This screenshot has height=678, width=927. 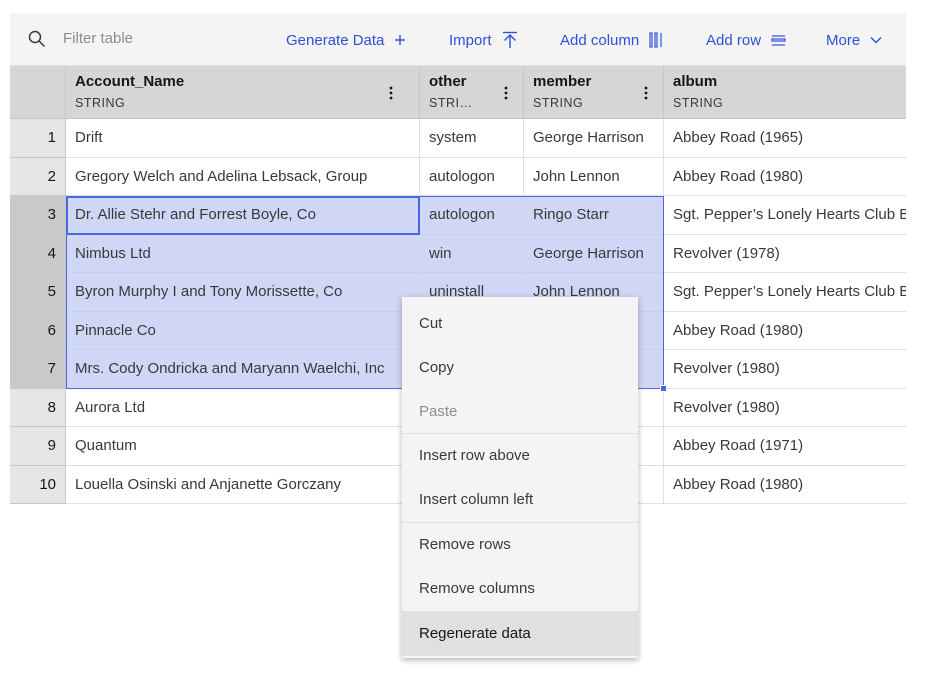 I want to click on cell-account-name: Nimbus Ltd, so click(x=243, y=253).